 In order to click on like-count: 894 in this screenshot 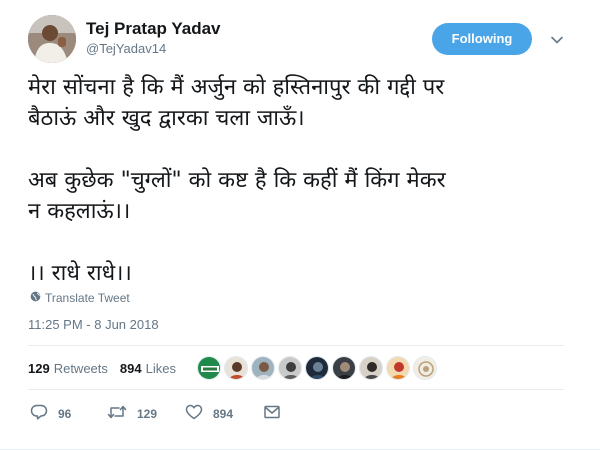, I will do `click(223, 413)`.